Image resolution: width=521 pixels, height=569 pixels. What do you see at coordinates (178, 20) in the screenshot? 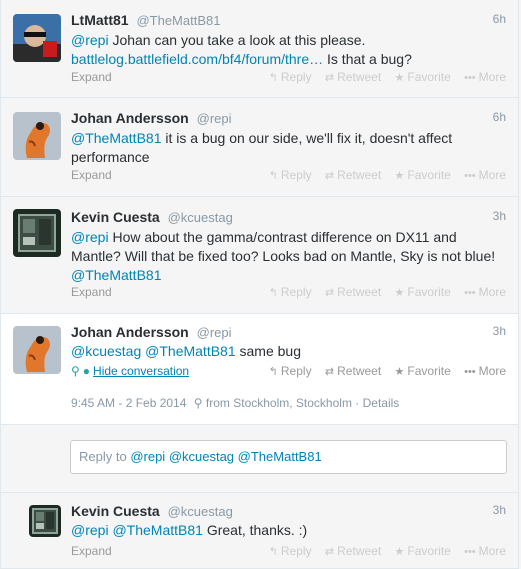
I see `username: @TheMattB81` at bounding box center [178, 20].